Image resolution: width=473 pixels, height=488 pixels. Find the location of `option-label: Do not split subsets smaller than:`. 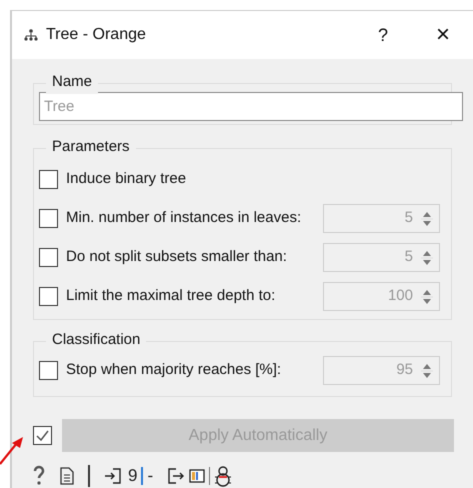

option-label: Do not split subsets smaller than: is located at coordinates (176, 257).